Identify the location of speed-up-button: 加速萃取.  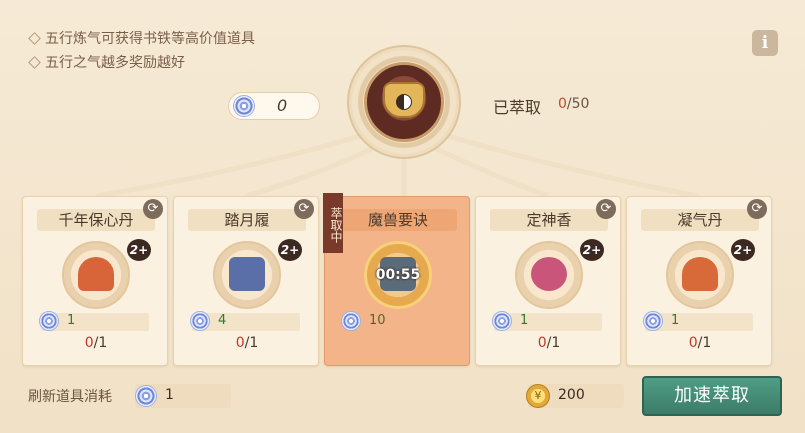
(712, 396).